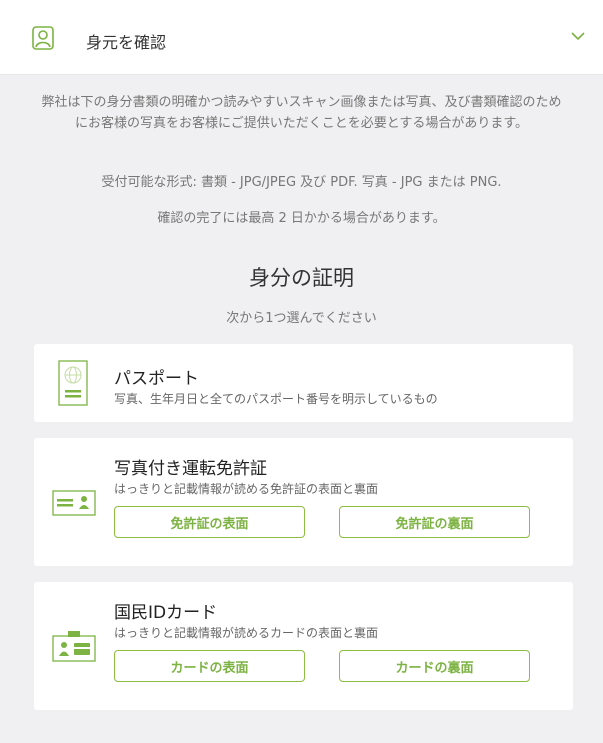 This screenshot has width=603, height=743. Describe the element at coordinates (434, 522) in the screenshot. I see `license-back-button: 免許証の裏面` at that location.